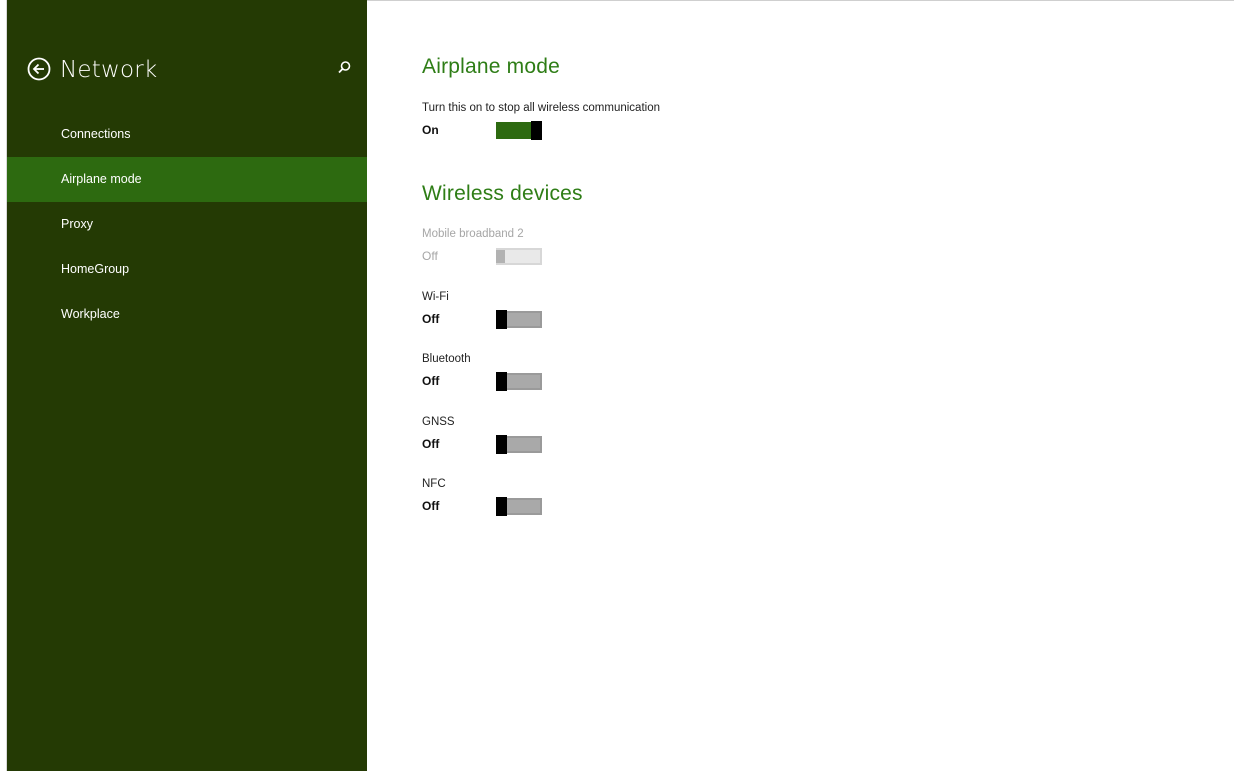 The width and height of the screenshot is (1234, 771). Describe the element at coordinates (435, 297) in the screenshot. I see `wifi-label: Wi-Fi` at that location.